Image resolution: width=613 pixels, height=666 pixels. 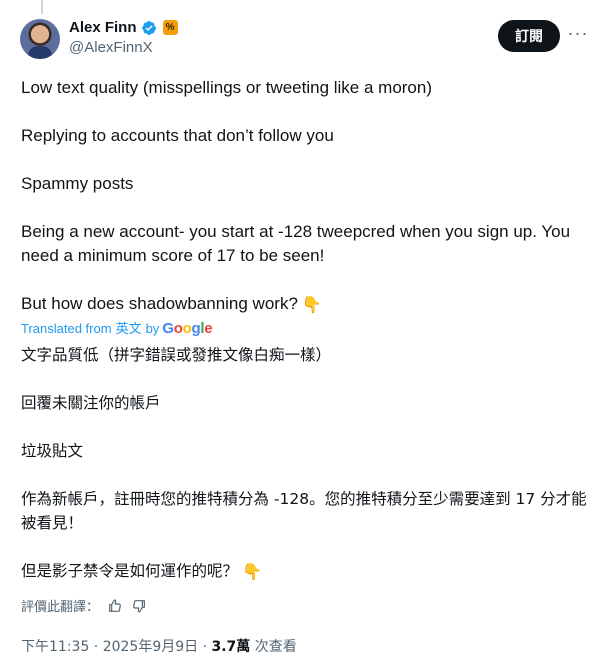 What do you see at coordinates (159, 303) in the screenshot?
I see `original-line-5-text: But how does shadowbanning work?` at bounding box center [159, 303].